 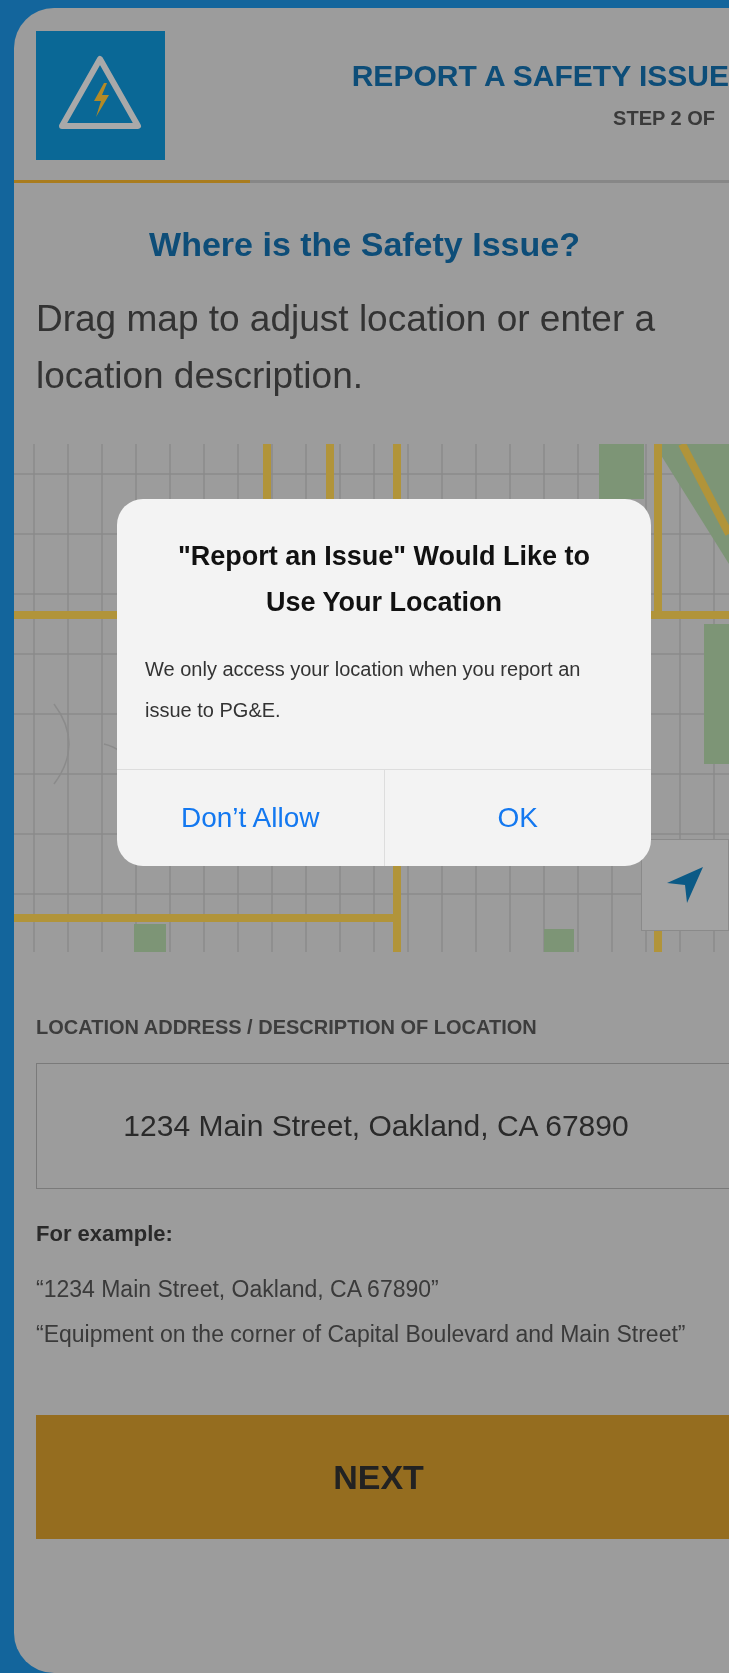 I want to click on dialog-message: We only access your location when you report an issue to PG&E., so click(x=363, y=690).